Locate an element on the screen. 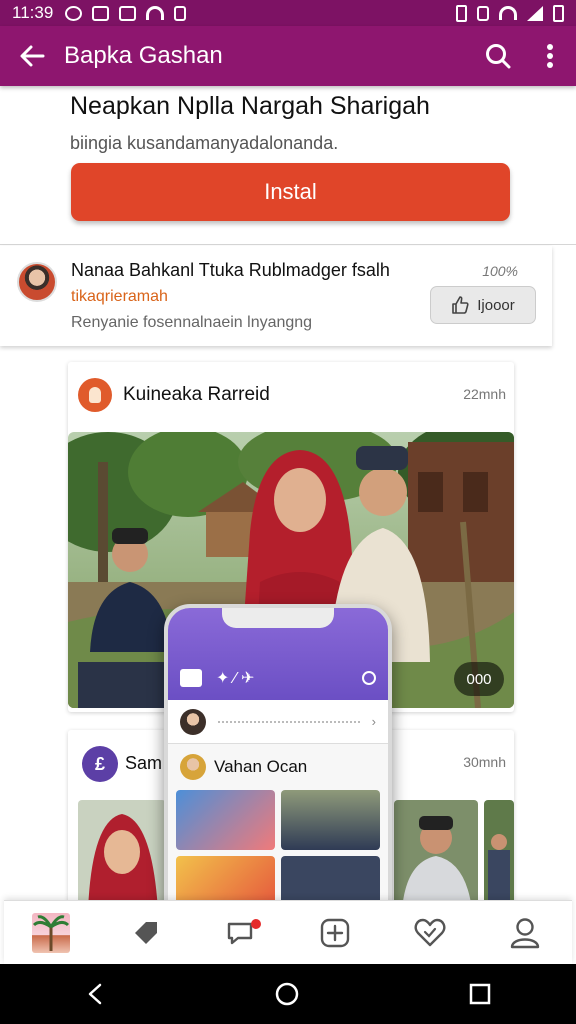 Image resolution: width=576 pixels, height=1024 pixels. more-options-button is located at coordinates (550, 56).